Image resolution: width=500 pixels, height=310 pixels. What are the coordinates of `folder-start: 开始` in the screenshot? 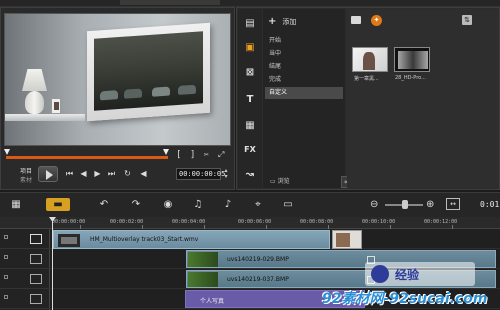 It's located at (304, 41).